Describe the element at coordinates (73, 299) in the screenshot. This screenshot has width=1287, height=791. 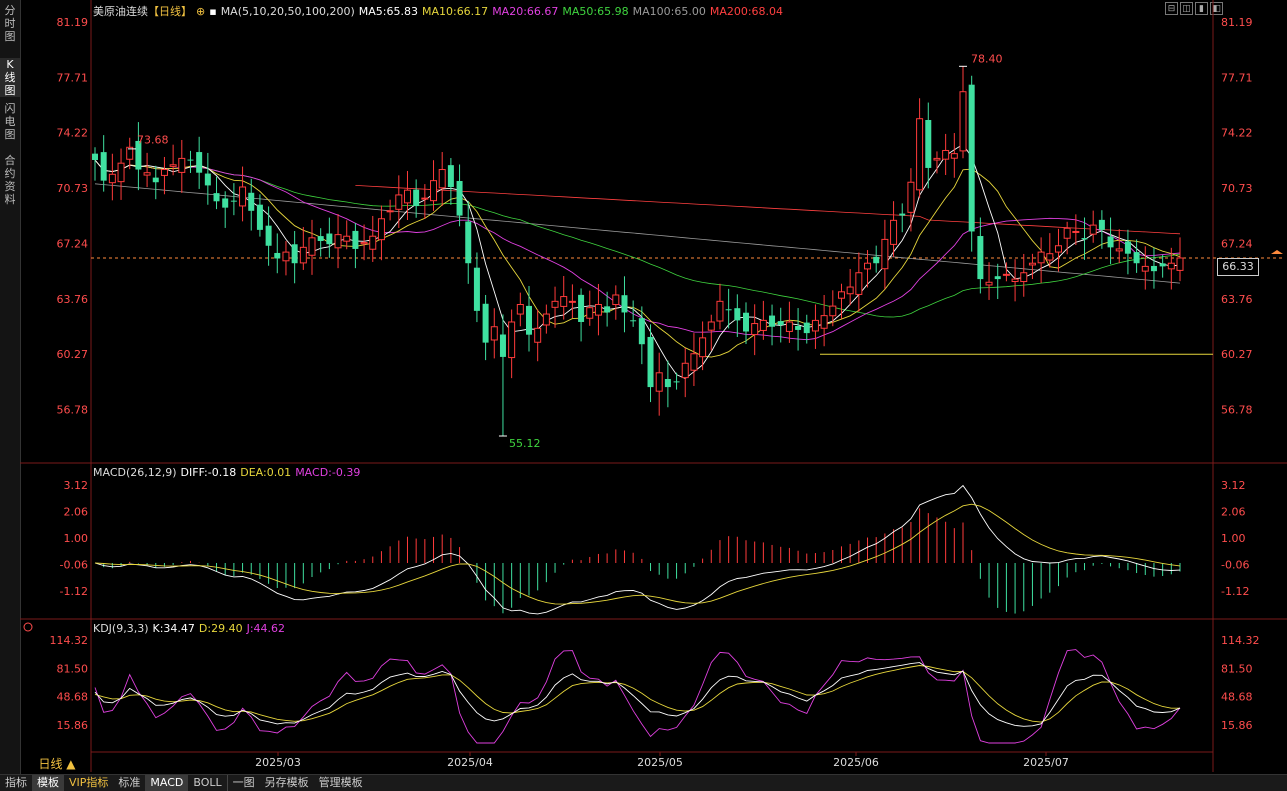
I see `price-tick-left-5: 63.76` at that location.